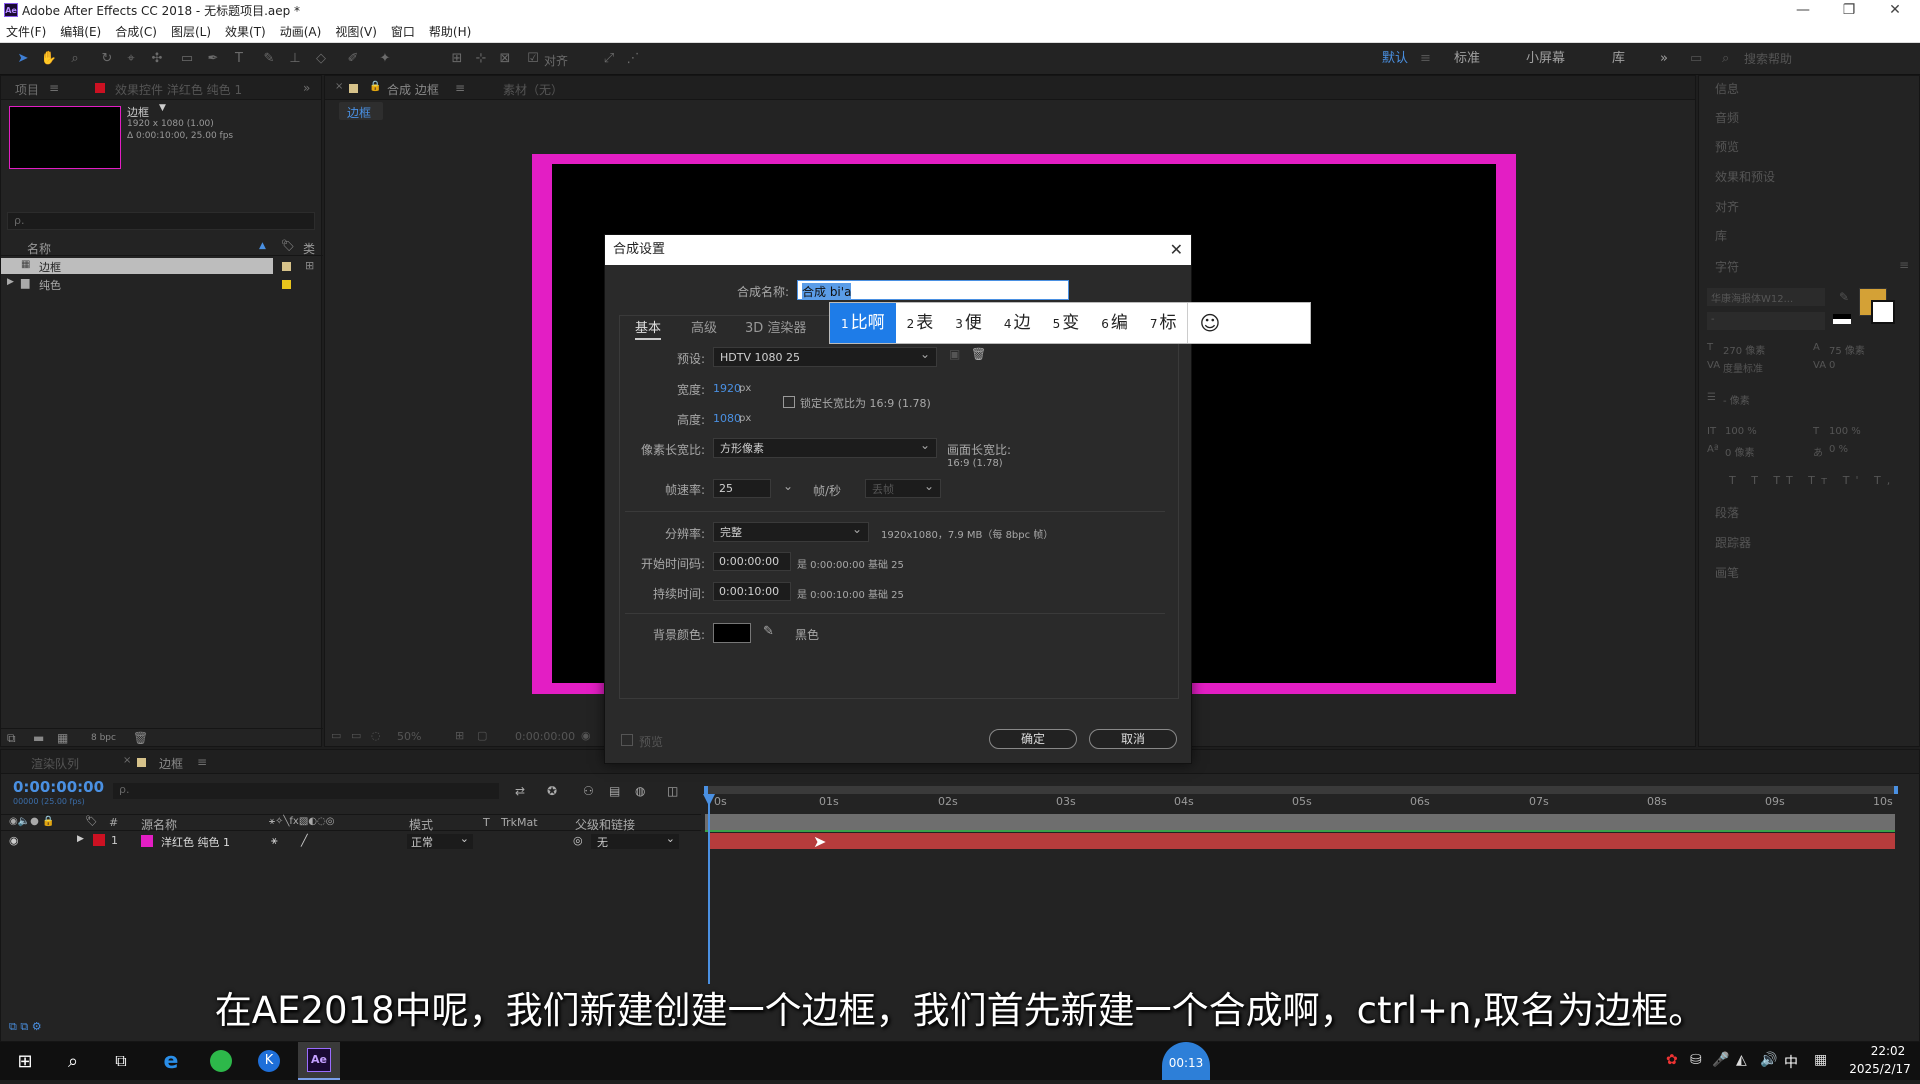 This screenshot has height=1084, width=1920. I want to click on ime-candidate-7: 7标, so click(1163, 323).